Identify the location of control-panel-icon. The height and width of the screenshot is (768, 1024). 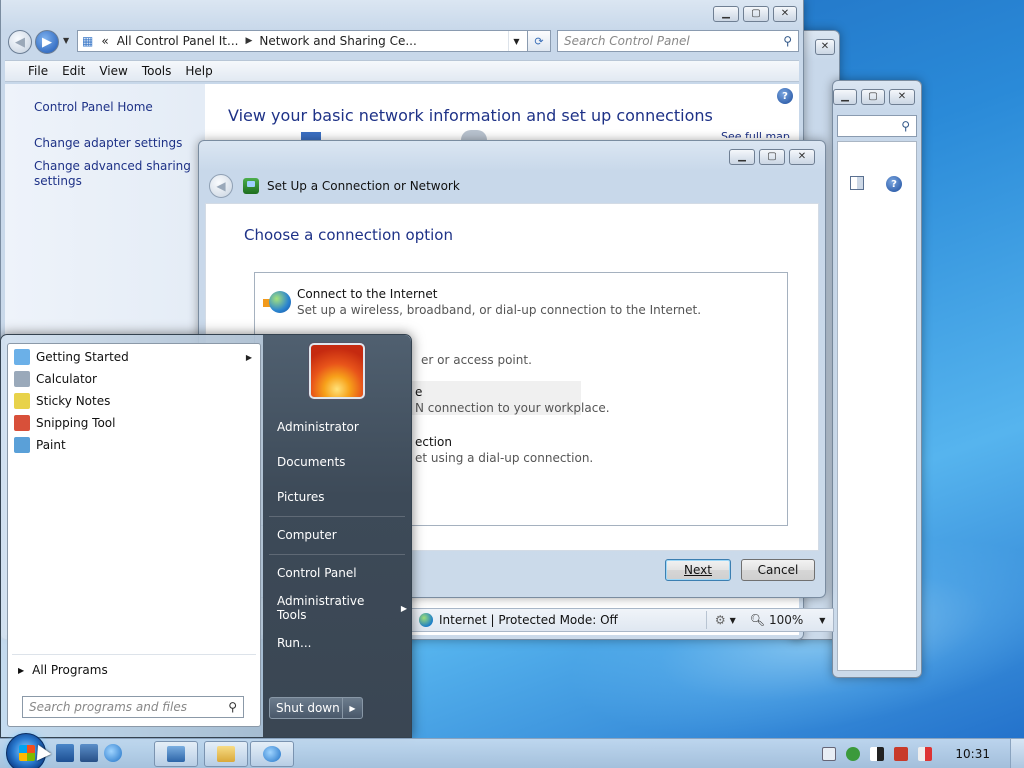
(176, 754).